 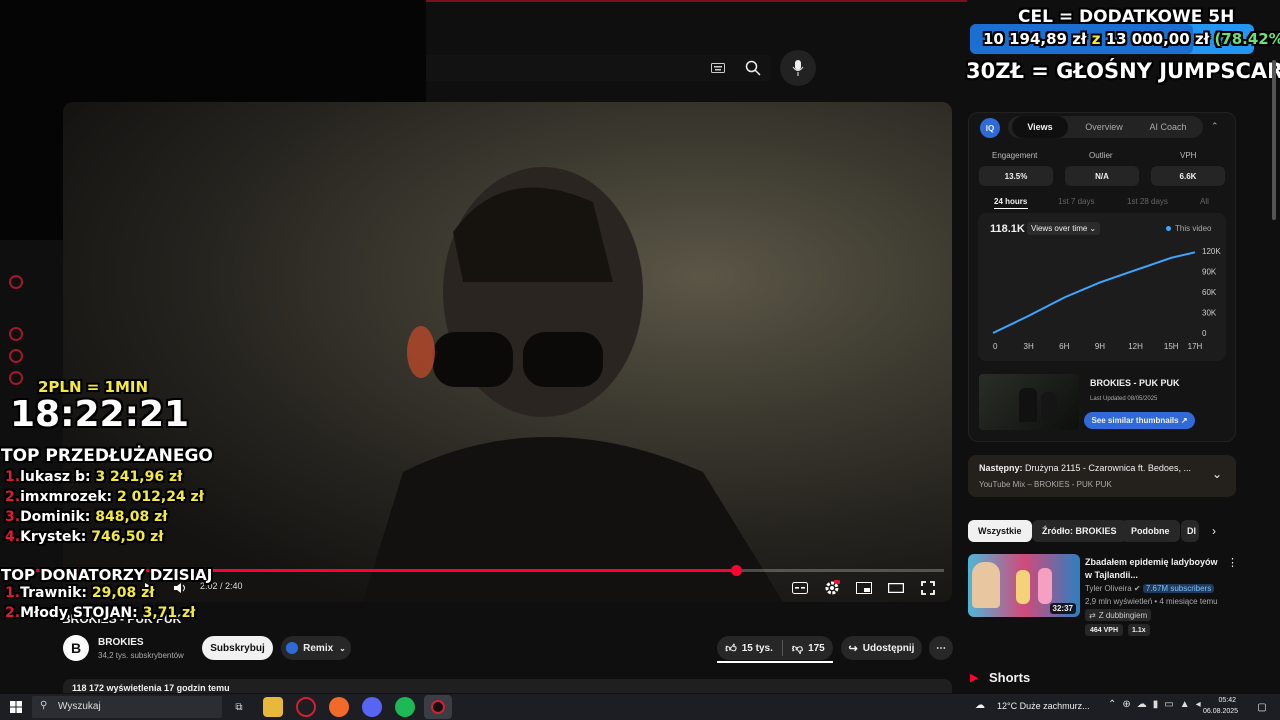 What do you see at coordinates (800, 588) in the screenshot?
I see `subtitles-icon` at bounding box center [800, 588].